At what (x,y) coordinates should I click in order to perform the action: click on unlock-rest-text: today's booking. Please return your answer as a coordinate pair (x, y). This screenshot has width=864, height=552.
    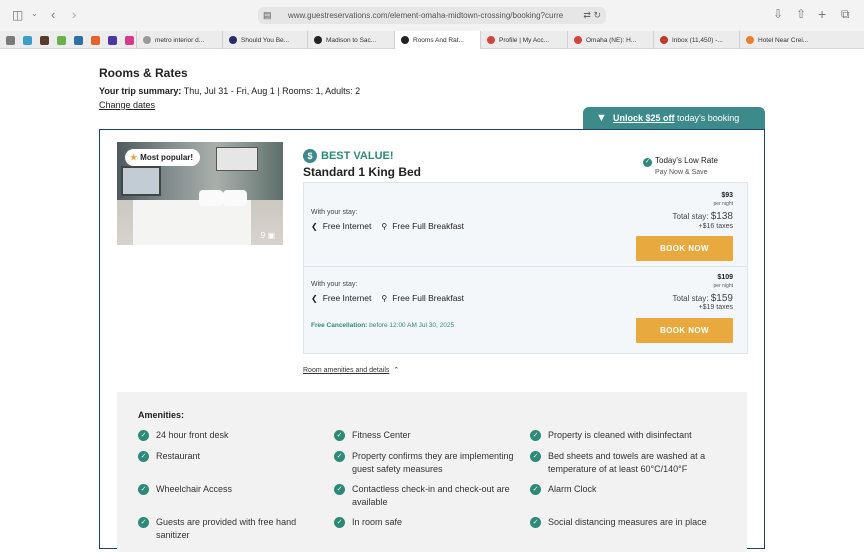
    Looking at the image, I should click on (707, 118).